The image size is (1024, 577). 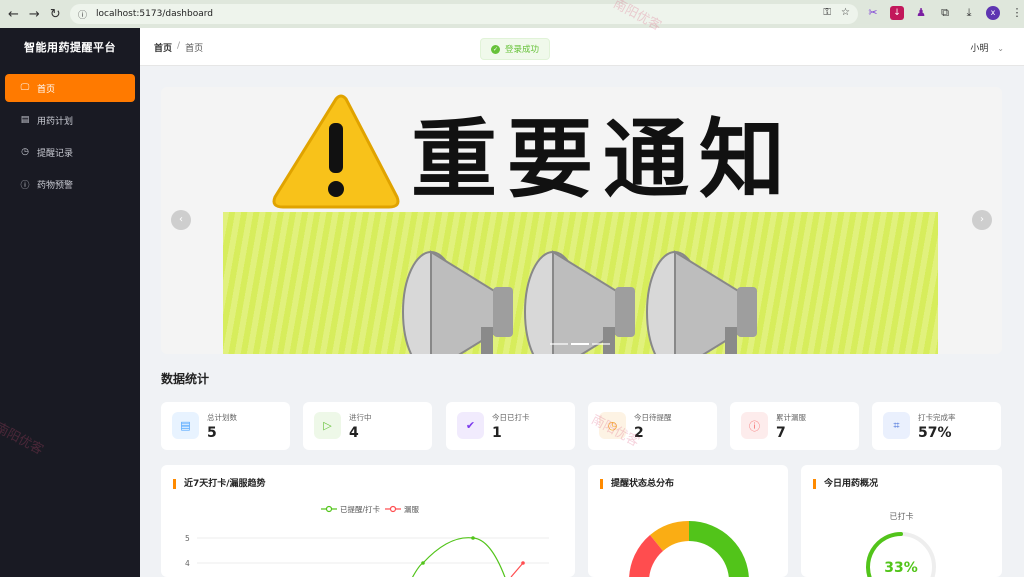 I want to click on sidebar-item-label: 提醒记录, so click(x=55, y=153).